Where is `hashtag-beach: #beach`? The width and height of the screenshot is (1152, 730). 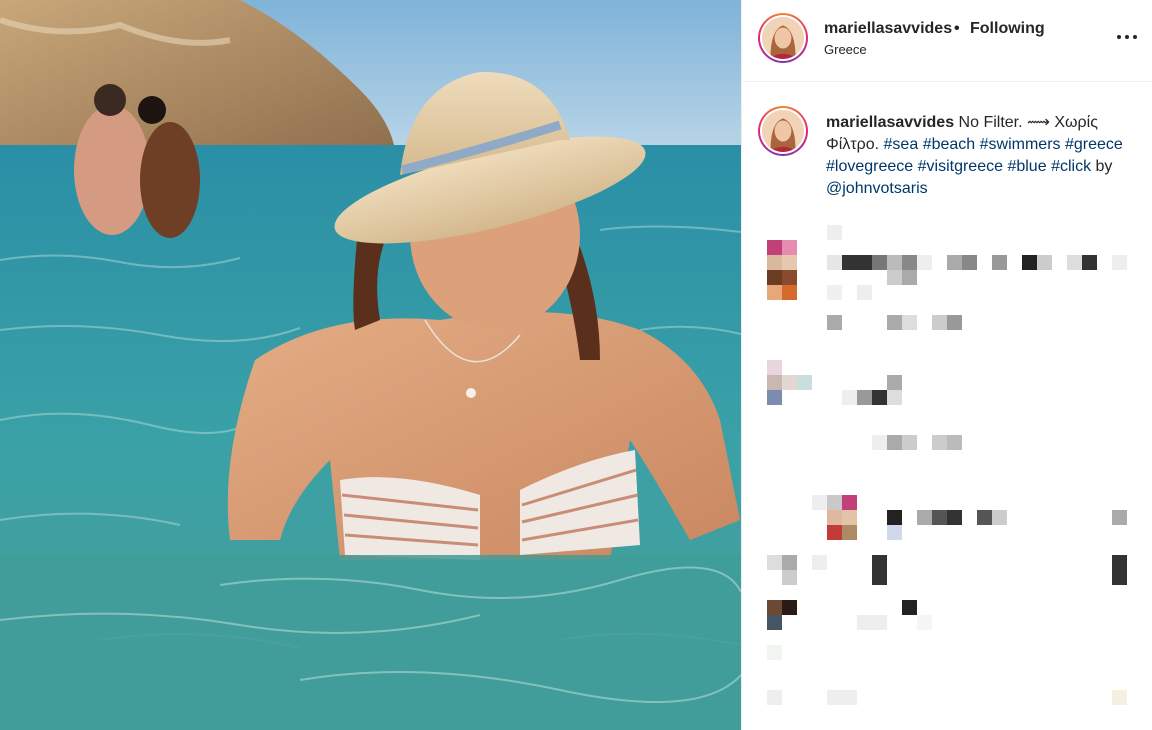
hashtag-beach: #beach is located at coordinates (949, 144).